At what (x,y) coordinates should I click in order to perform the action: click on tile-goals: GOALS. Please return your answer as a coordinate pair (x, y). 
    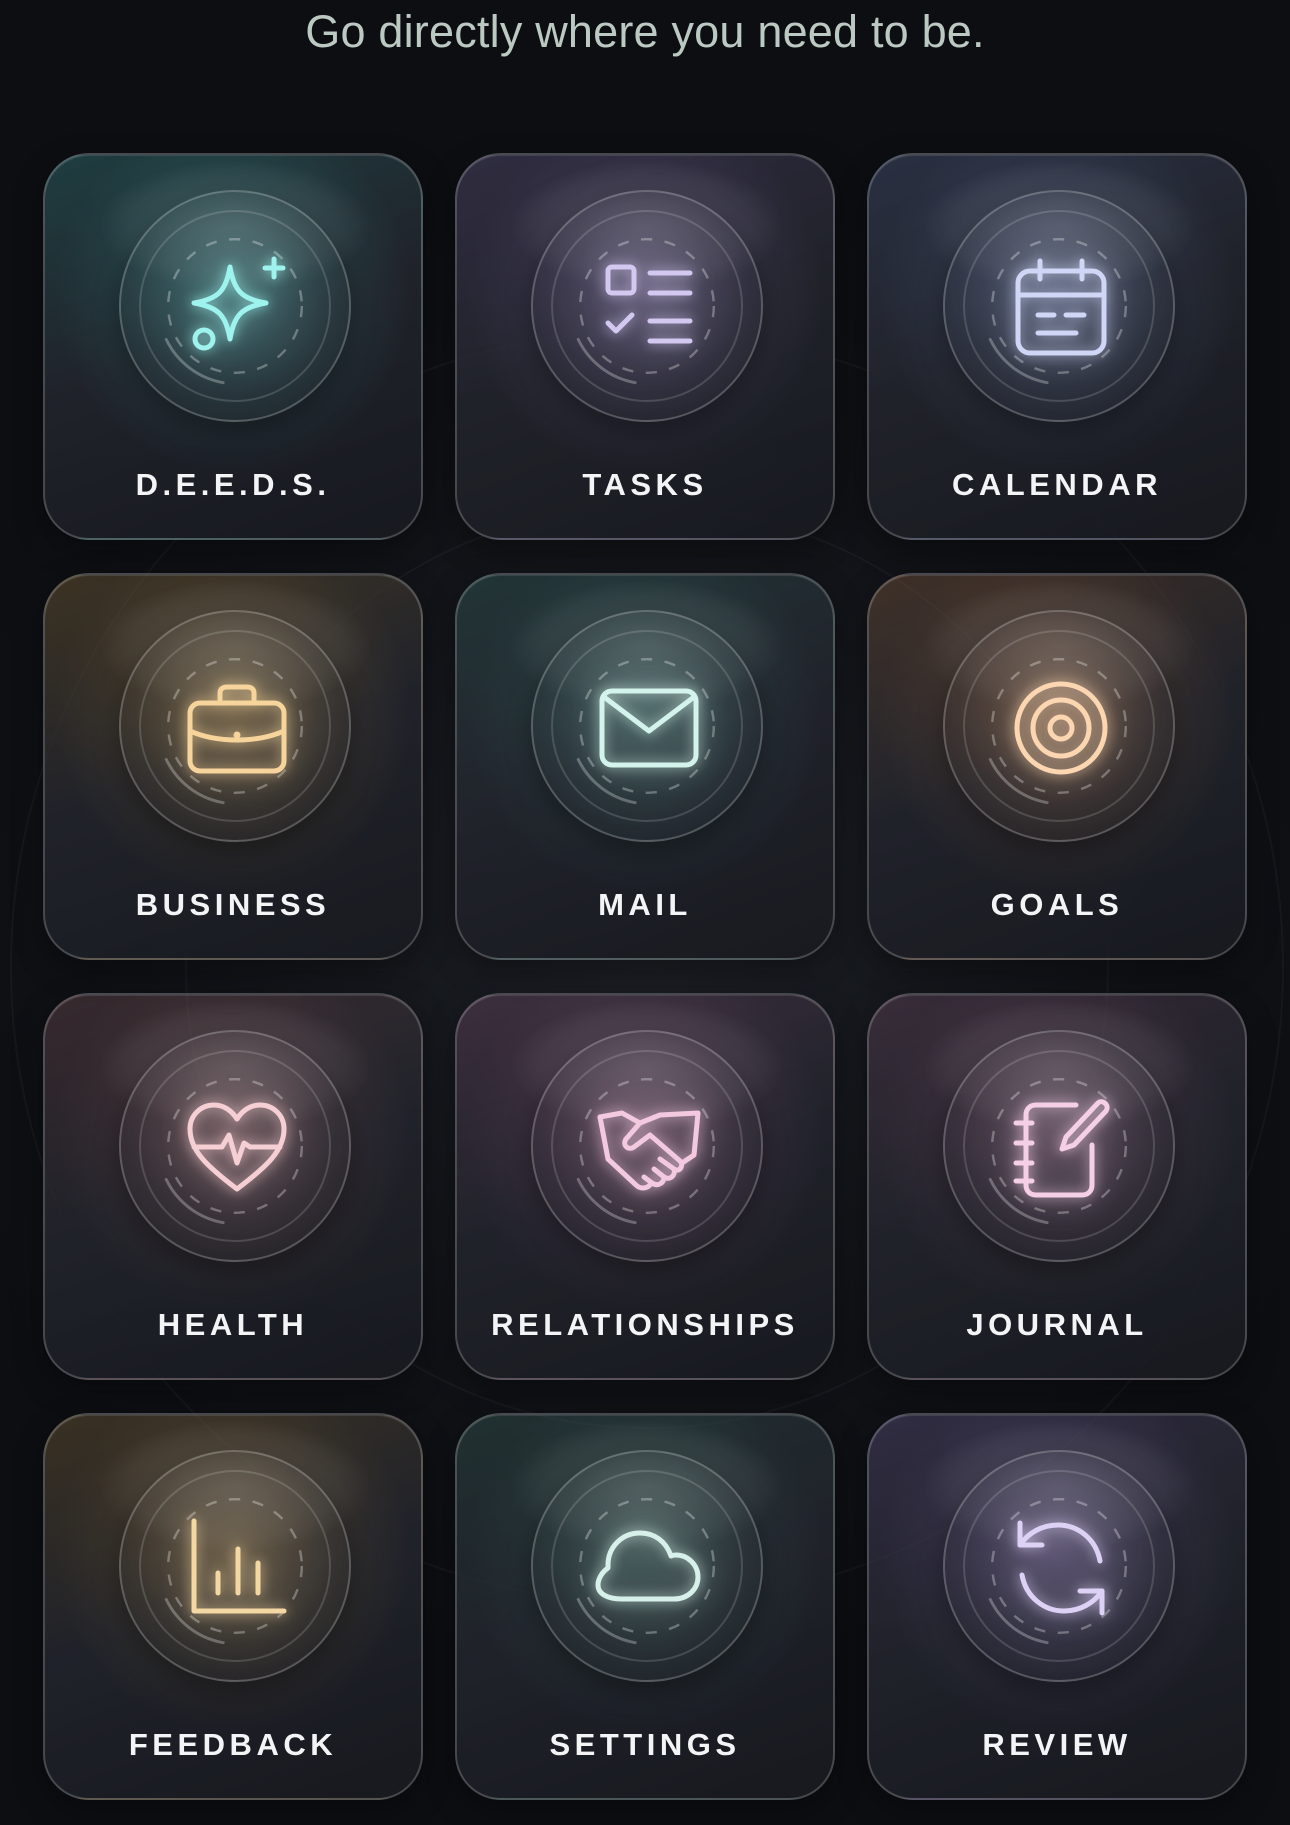
    Looking at the image, I should click on (1057, 766).